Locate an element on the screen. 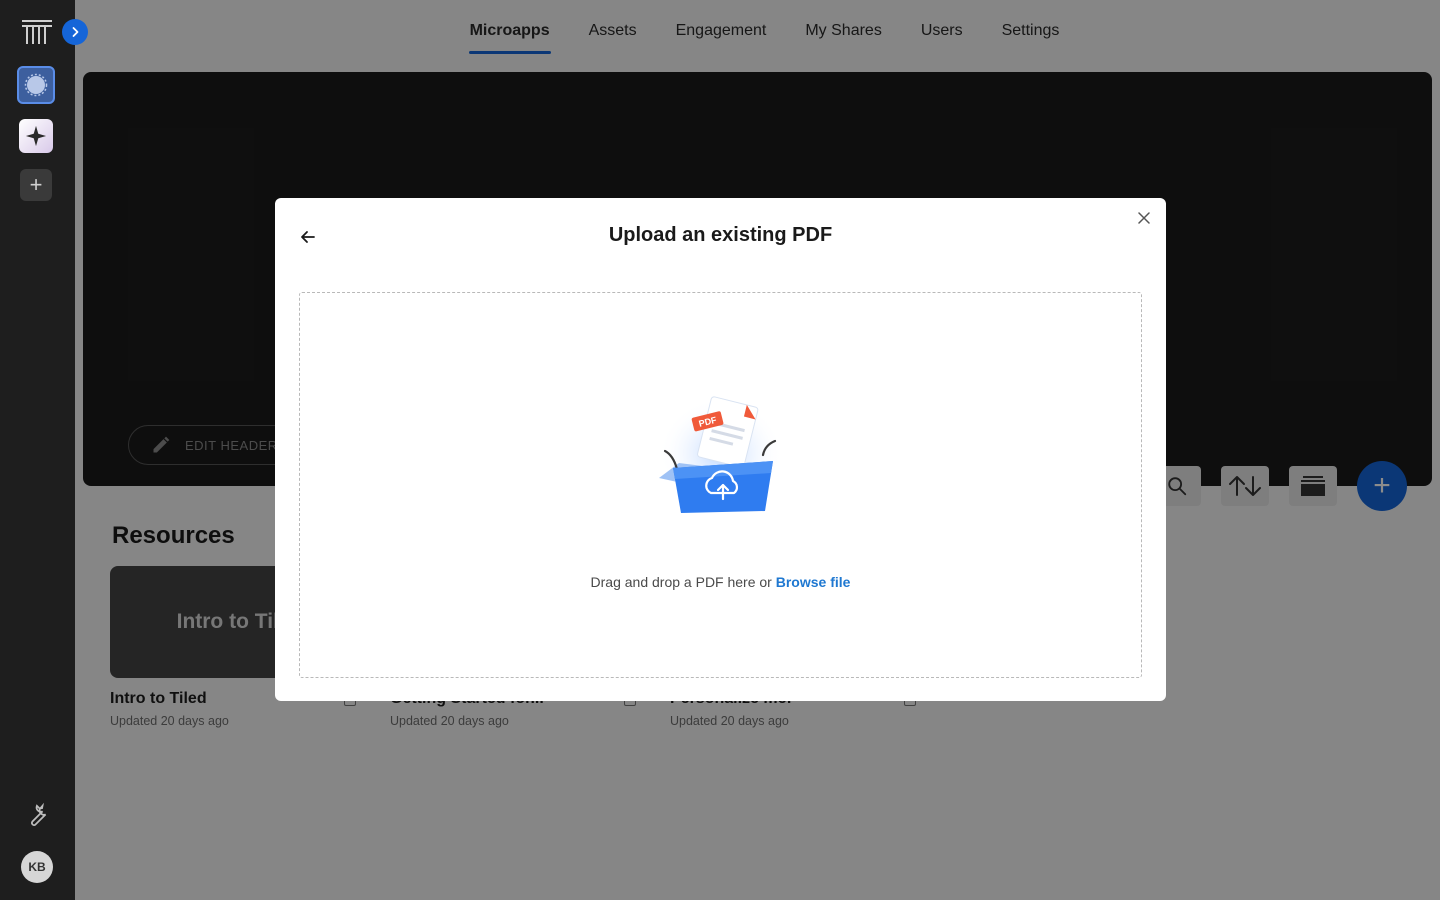  left-rail: + KB is located at coordinates (37, 450).